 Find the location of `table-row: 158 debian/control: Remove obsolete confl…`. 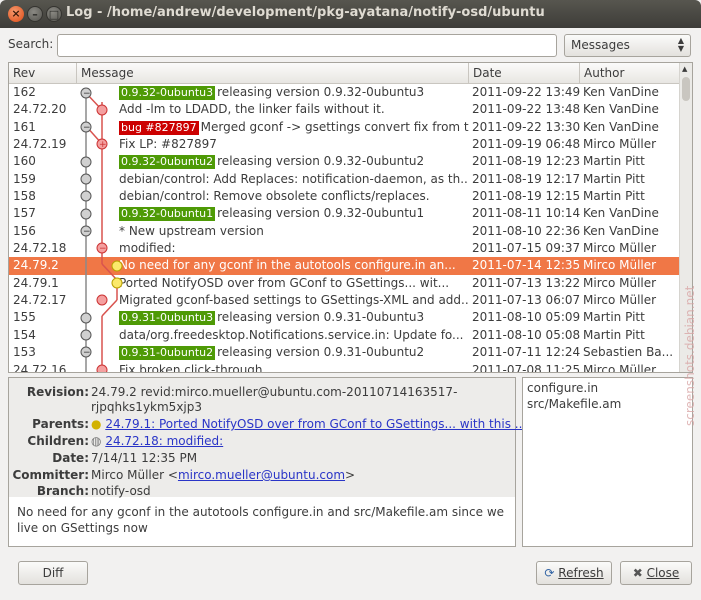

table-row: 158 debian/control: Remove obsolete confl… is located at coordinates (344, 196).